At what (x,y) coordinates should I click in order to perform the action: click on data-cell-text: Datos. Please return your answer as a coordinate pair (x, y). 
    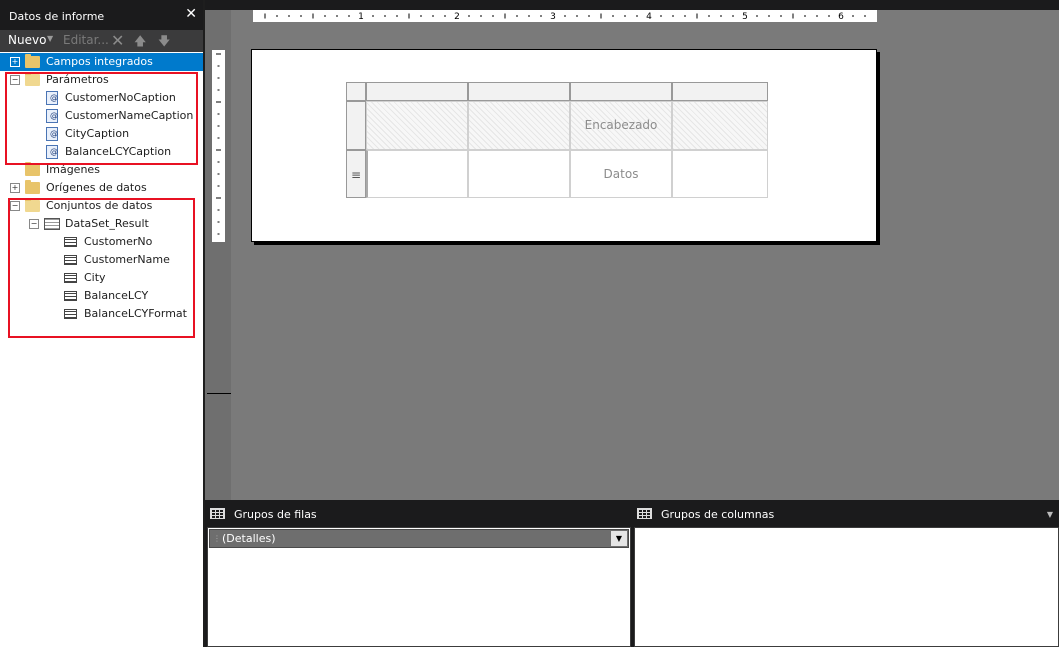
    Looking at the image, I should click on (621, 174).